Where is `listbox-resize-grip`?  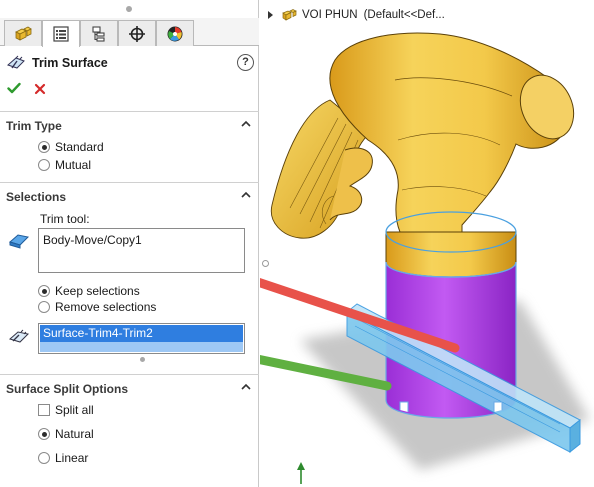 listbox-resize-grip is located at coordinates (142, 359).